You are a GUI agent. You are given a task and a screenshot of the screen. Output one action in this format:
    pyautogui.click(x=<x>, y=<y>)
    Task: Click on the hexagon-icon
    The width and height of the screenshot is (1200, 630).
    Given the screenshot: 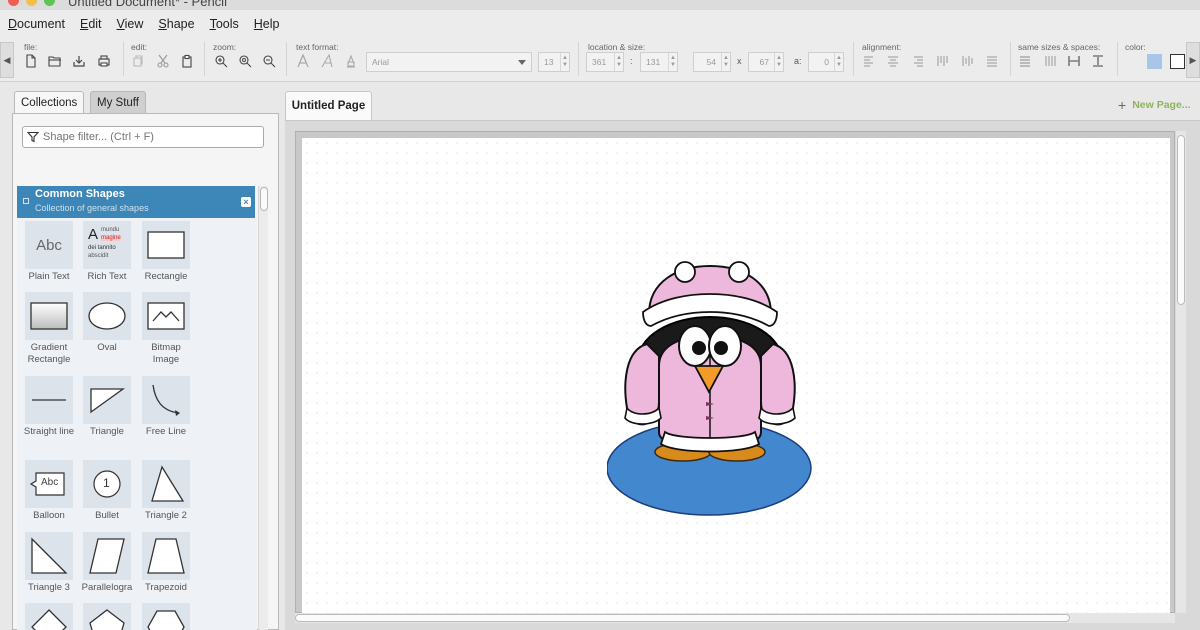 What is the action you would take?
    pyautogui.click(x=166, y=616)
    